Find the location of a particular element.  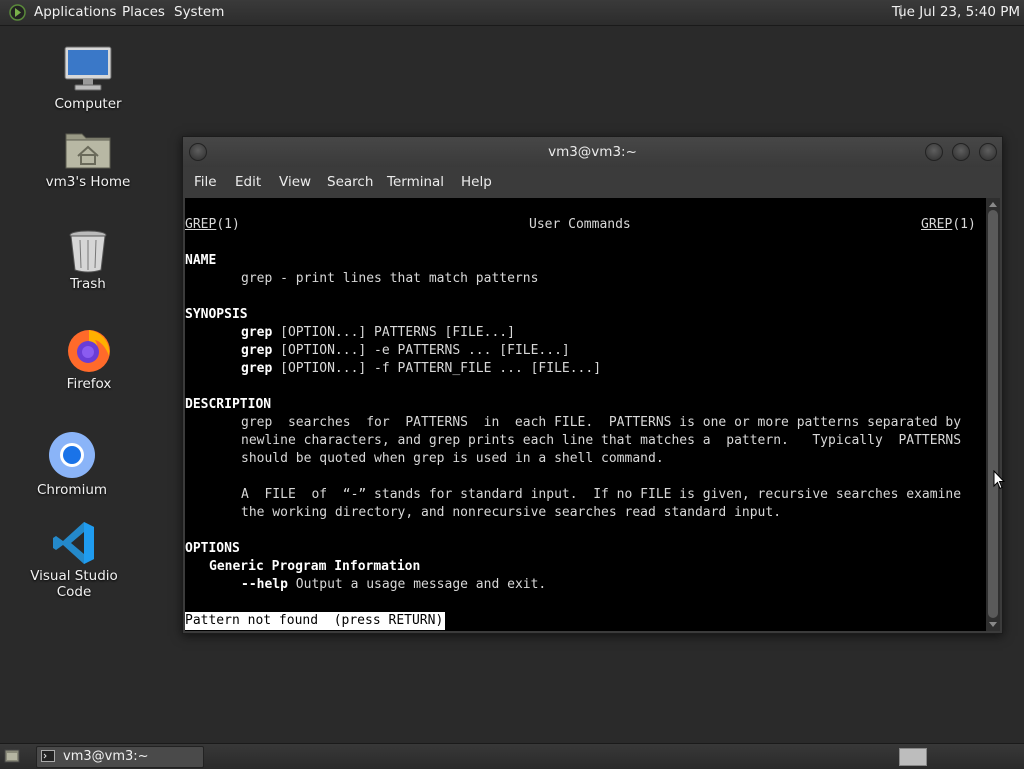

terminal-scrollbar is located at coordinates (993, 414).